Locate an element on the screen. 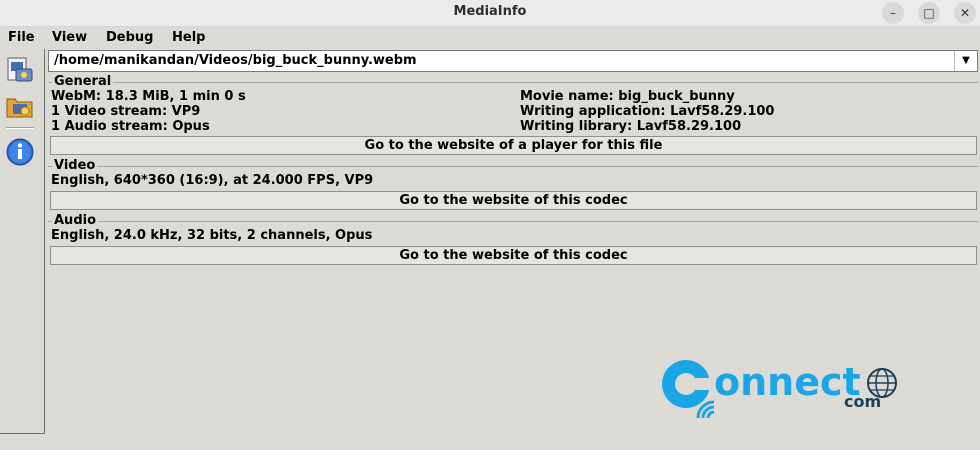 Image resolution: width=980 pixels, height=450 pixels. audio-title: Audio is located at coordinates (75, 220).